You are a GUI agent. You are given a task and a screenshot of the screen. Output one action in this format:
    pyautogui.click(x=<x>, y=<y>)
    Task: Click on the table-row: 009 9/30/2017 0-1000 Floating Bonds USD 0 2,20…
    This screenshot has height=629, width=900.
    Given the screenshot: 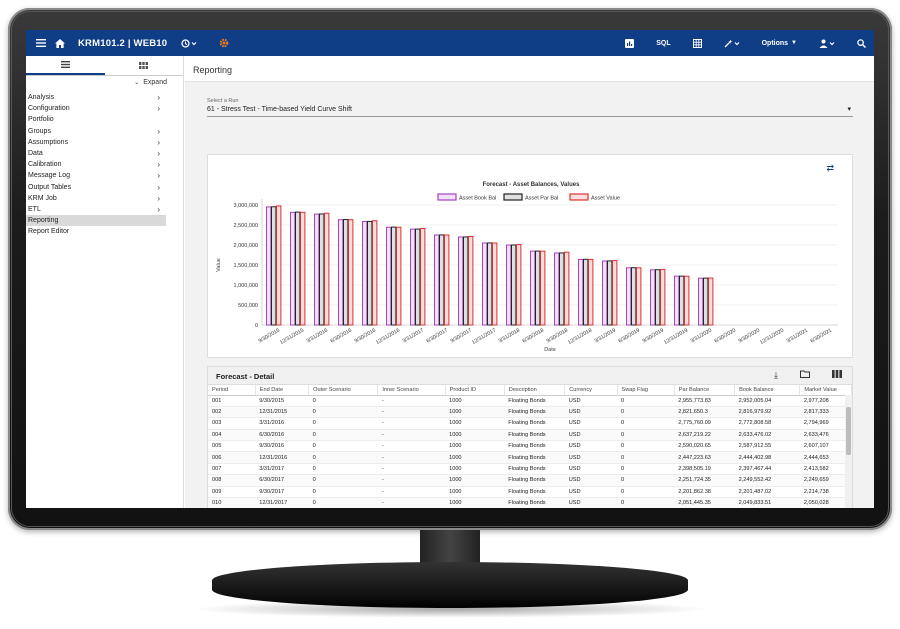 What is the action you would take?
    pyautogui.click(x=530, y=492)
    